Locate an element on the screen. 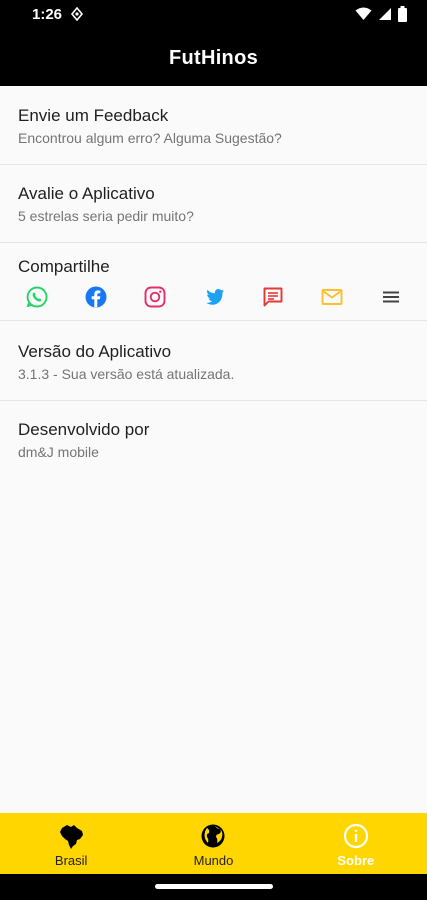 The width and height of the screenshot is (427, 900). feedback-subtitle: Encontrou algum erro? Alguma Sugestão? is located at coordinates (150, 138).